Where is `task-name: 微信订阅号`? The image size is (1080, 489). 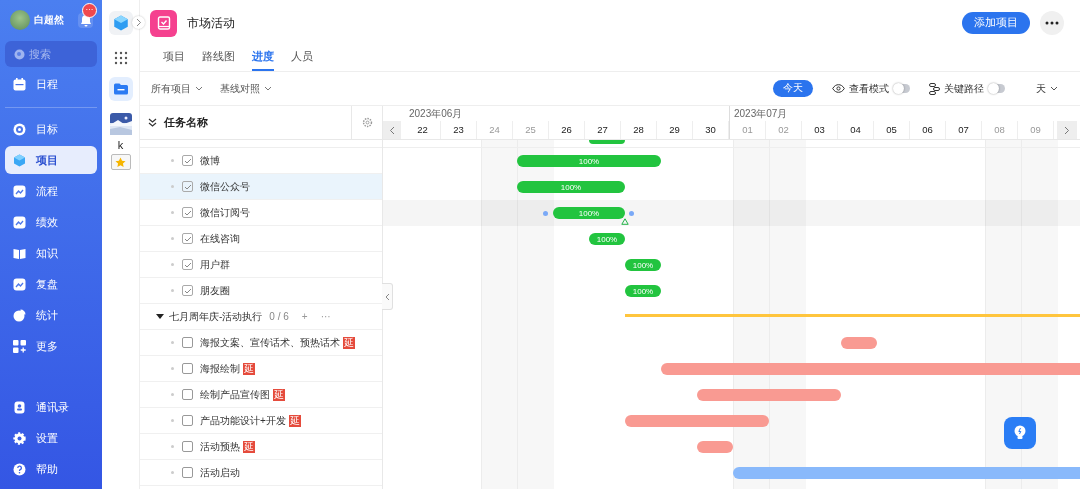
task-name: 微信订阅号 is located at coordinates (225, 212).